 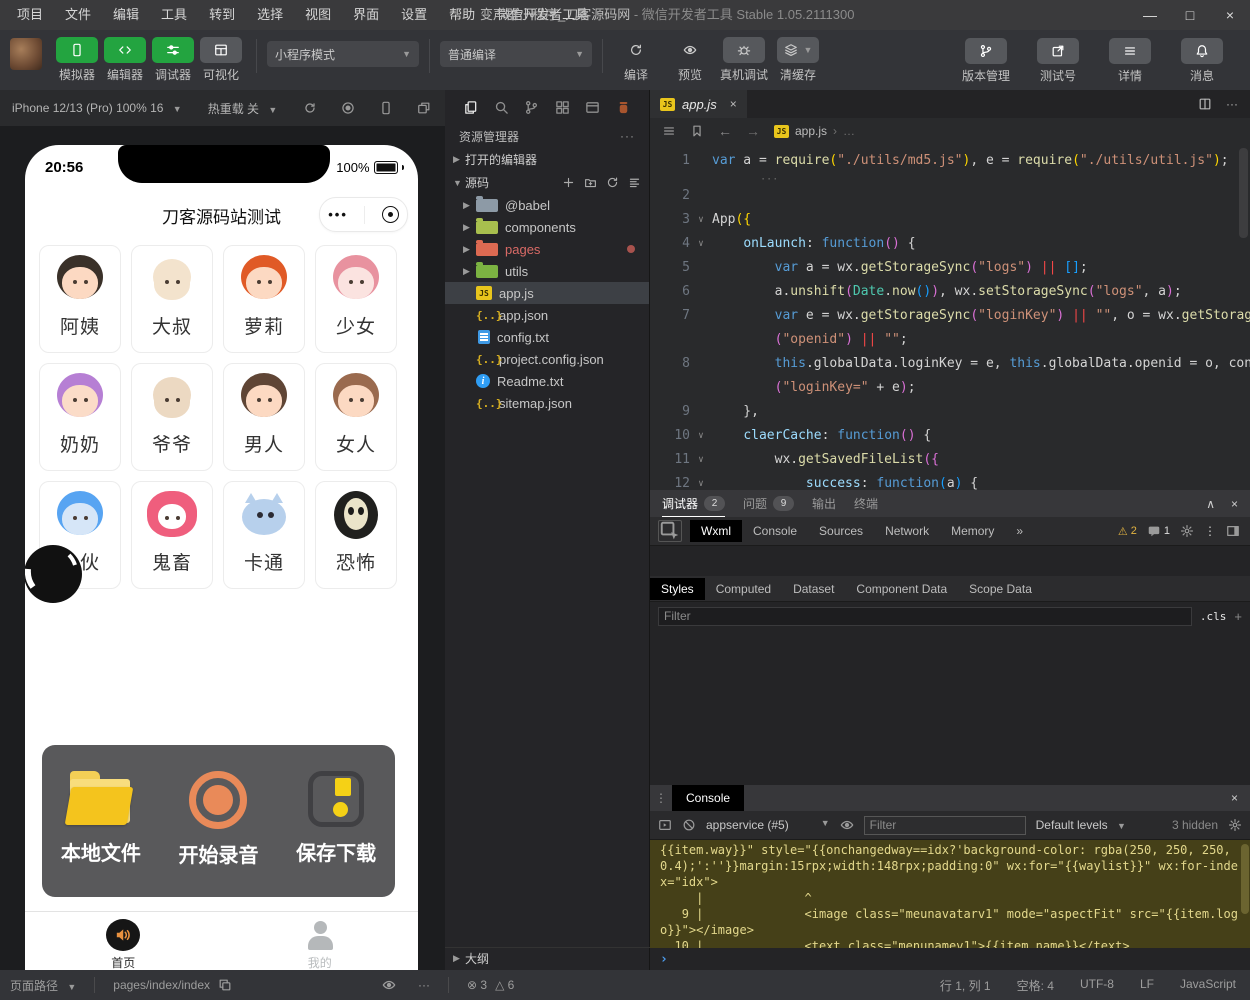 I want to click on editor-scrollbar, so click(x=1243, y=193).